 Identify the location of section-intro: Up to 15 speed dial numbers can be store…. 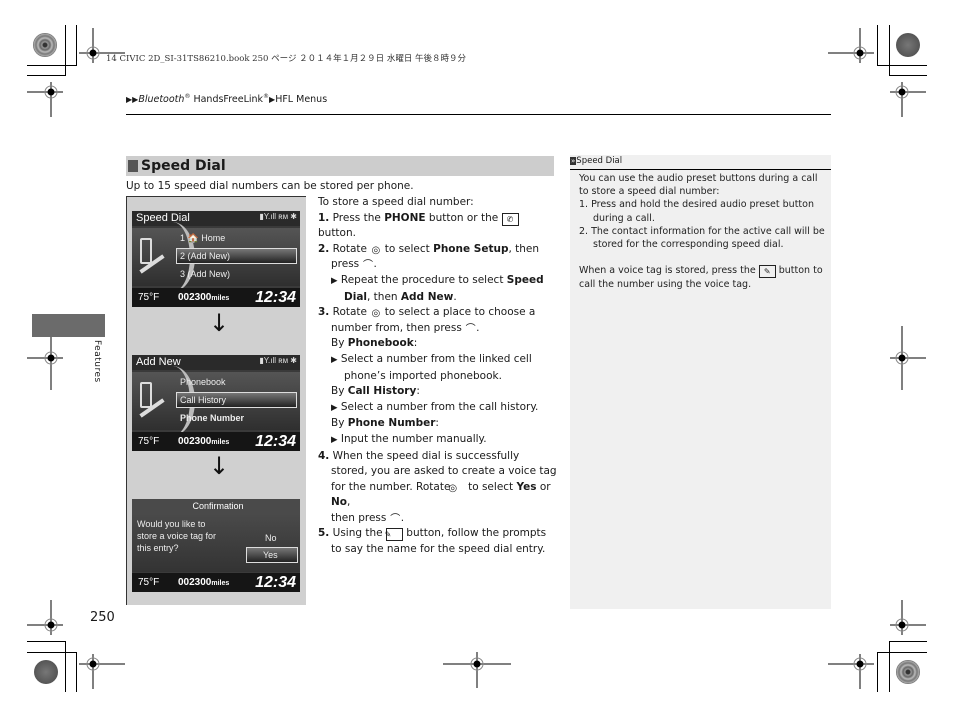
(270, 186).